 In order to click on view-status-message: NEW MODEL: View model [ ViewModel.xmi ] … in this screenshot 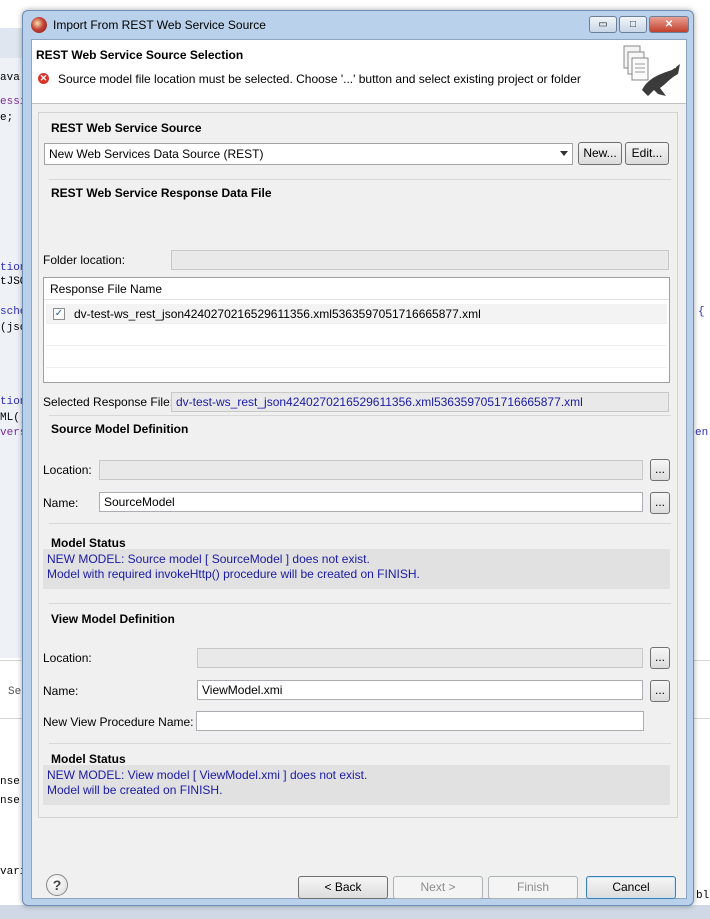, I will do `click(356, 785)`.